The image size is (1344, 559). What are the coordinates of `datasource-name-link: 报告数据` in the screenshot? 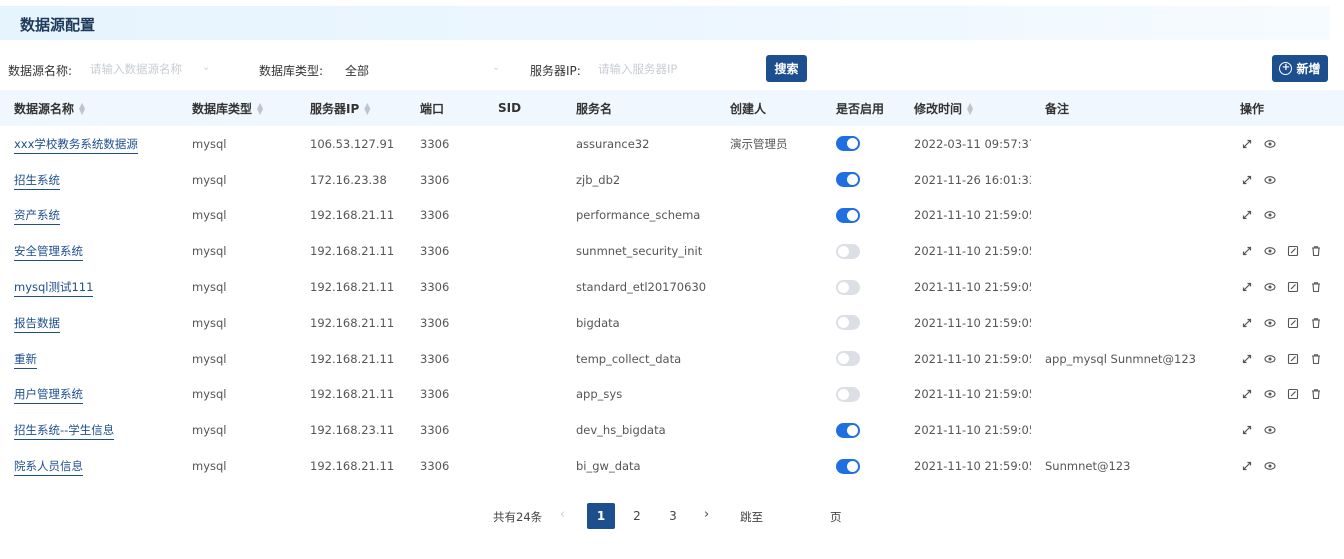 It's located at (37, 324).